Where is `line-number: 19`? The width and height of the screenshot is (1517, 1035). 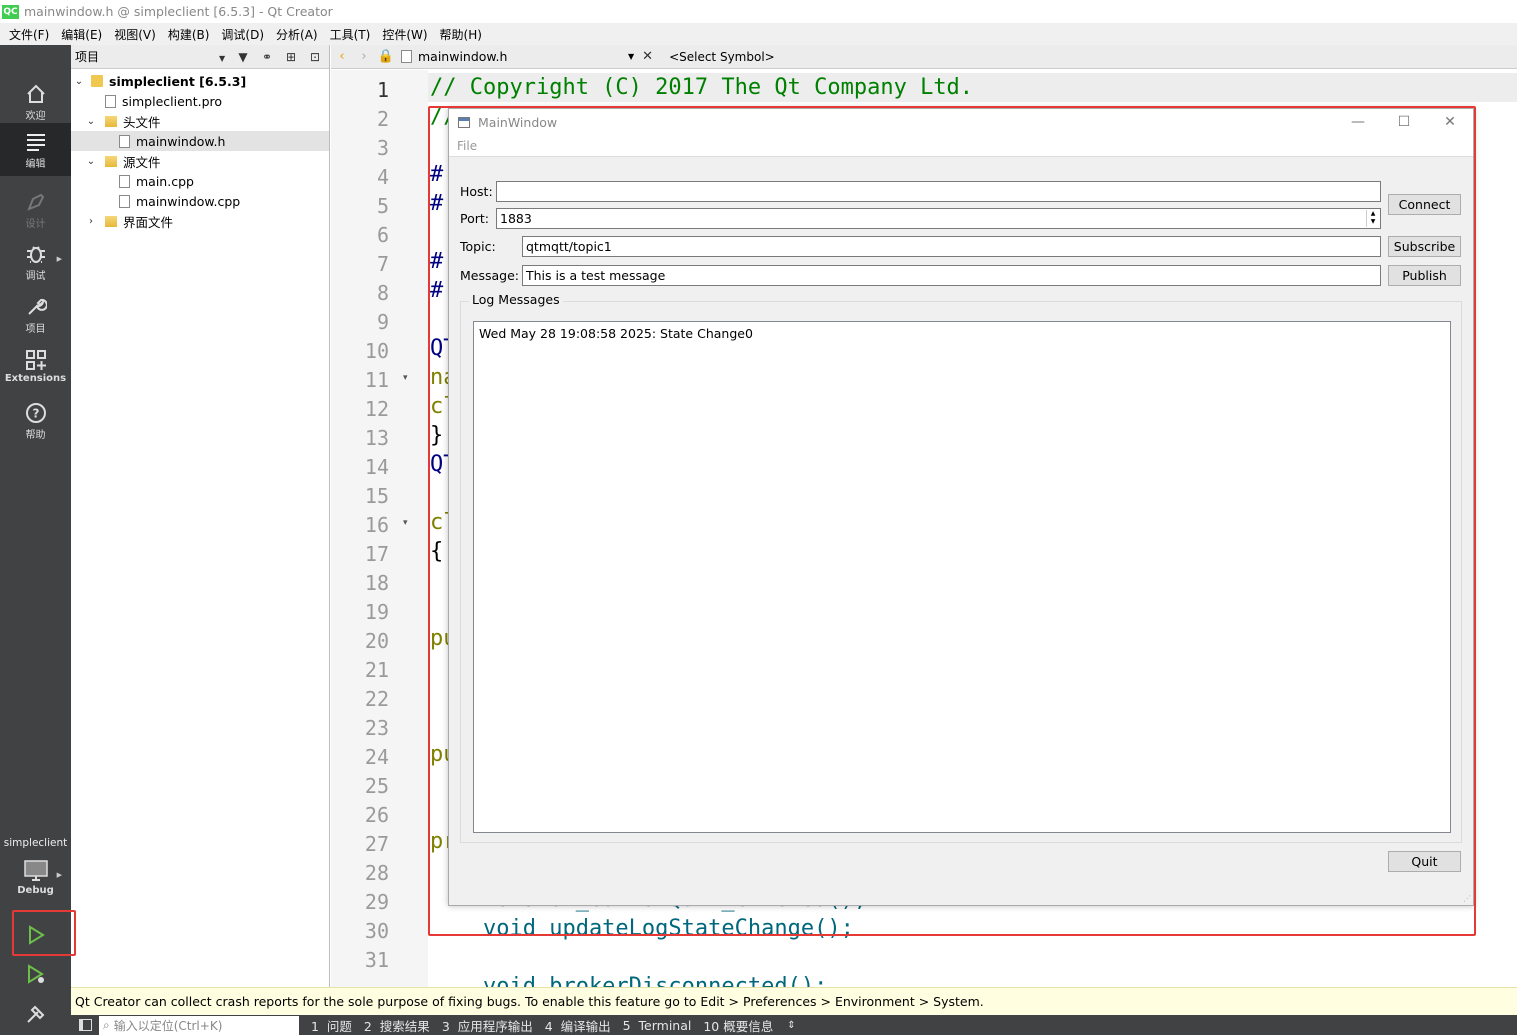
line-number: 19 is located at coordinates (376, 612).